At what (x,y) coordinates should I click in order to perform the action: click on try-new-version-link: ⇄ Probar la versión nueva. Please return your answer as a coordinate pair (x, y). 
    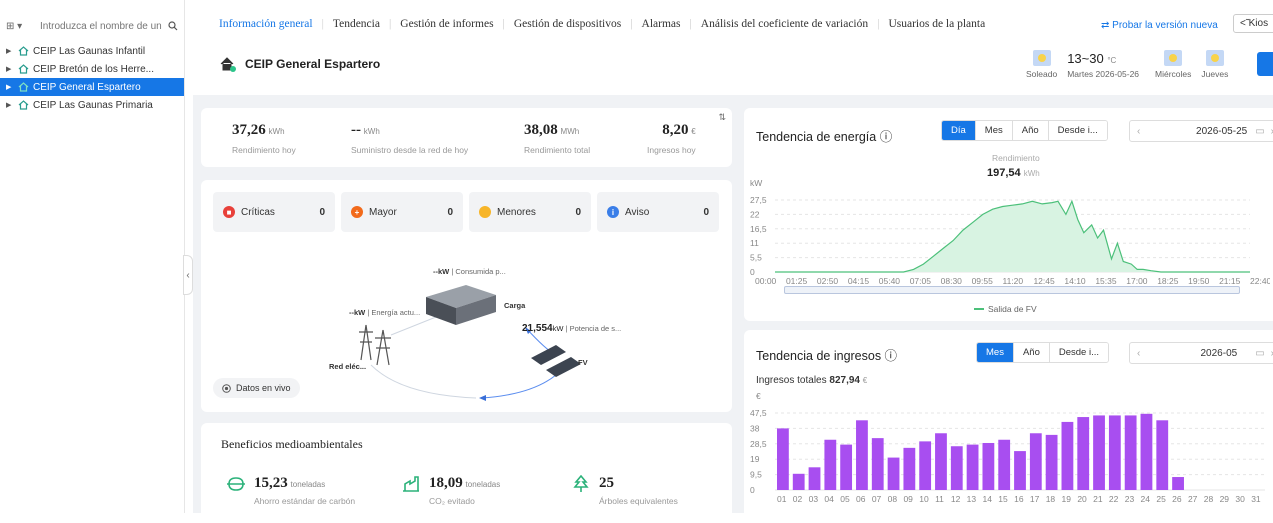
    Looking at the image, I should click on (1159, 25).